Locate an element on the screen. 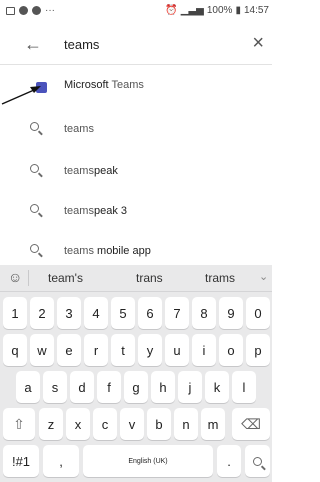 The width and height of the screenshot is (320, 482). word-suggestion-3: trams is located at coordinates (220, 278).